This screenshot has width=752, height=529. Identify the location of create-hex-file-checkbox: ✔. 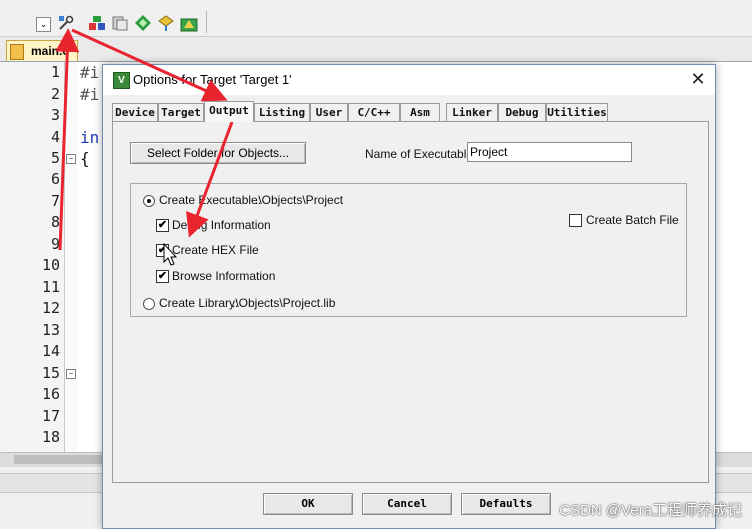
(162, 250).